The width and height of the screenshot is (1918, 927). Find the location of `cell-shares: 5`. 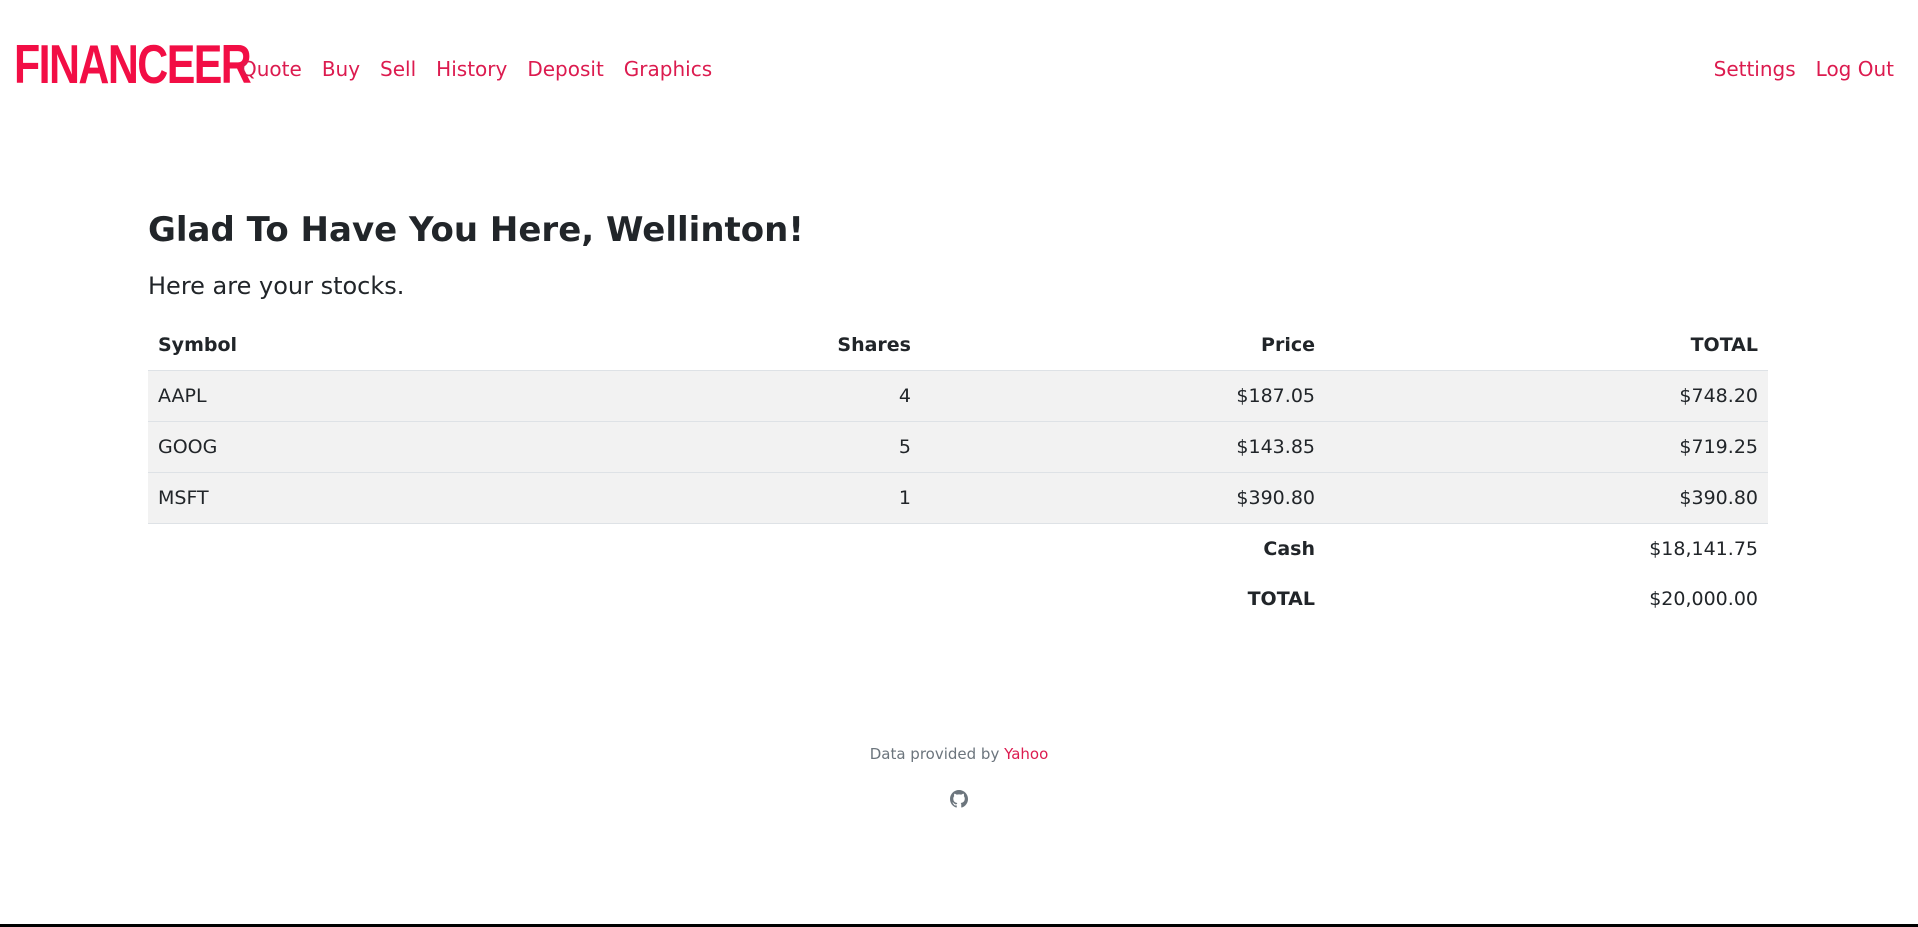

cell-shares: 5 is located at coordinates (819, 447).